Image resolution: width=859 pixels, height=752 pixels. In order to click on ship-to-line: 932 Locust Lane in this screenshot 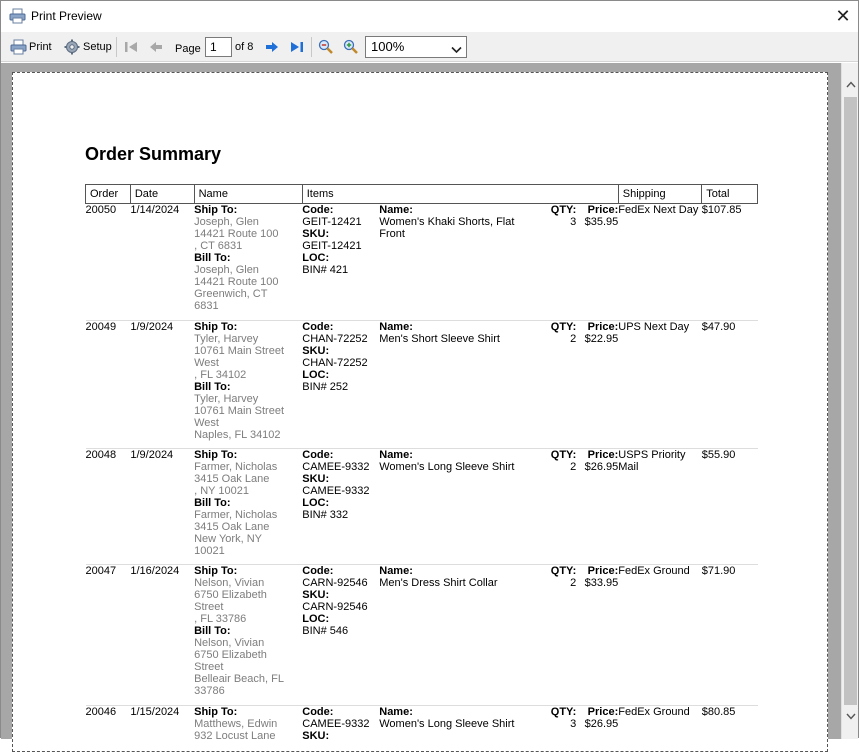, I will do `click(248, 736)`.